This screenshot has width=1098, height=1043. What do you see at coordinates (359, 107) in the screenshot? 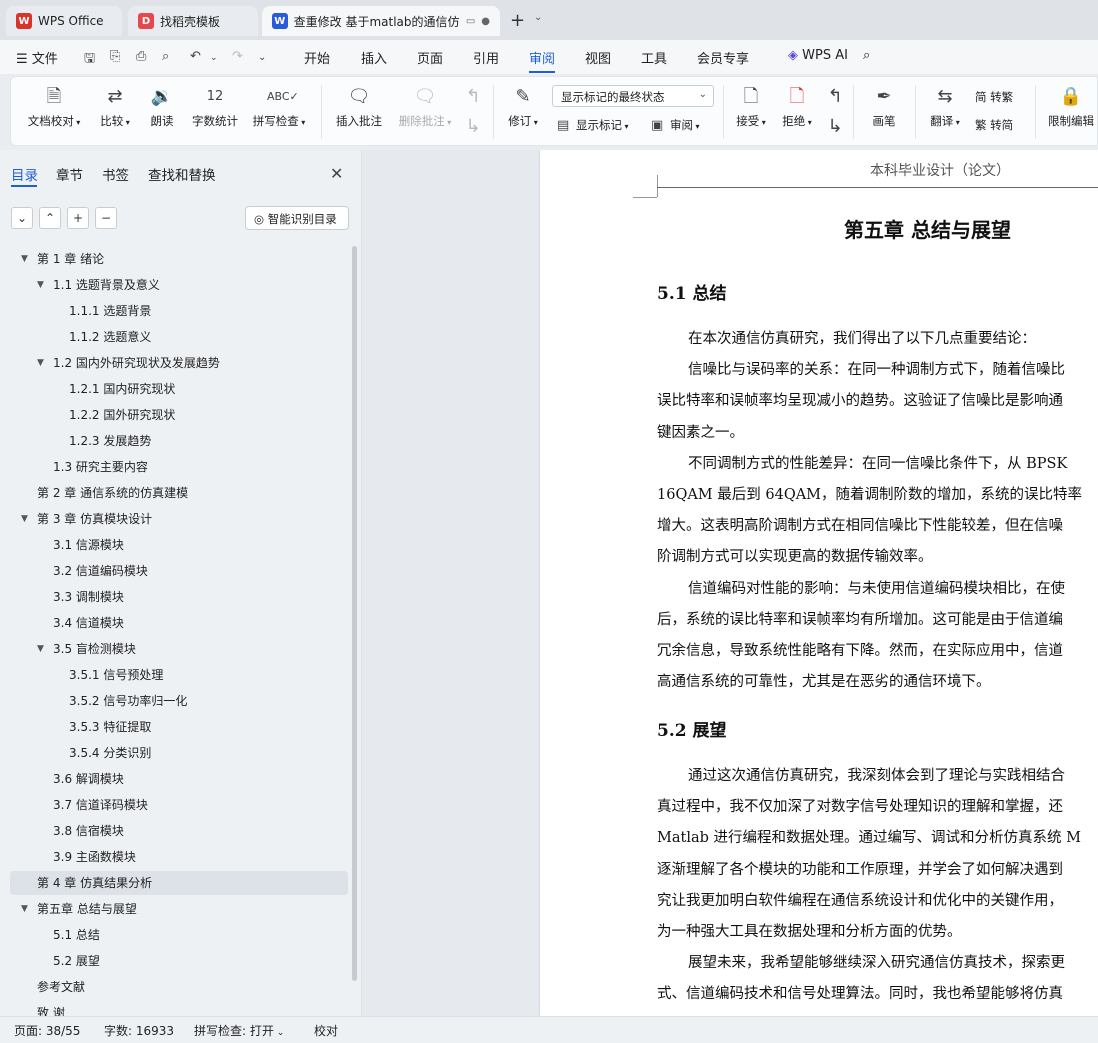
I see `insert-comment-button: 🗨 插入批注` at bounding box center [359, 107].